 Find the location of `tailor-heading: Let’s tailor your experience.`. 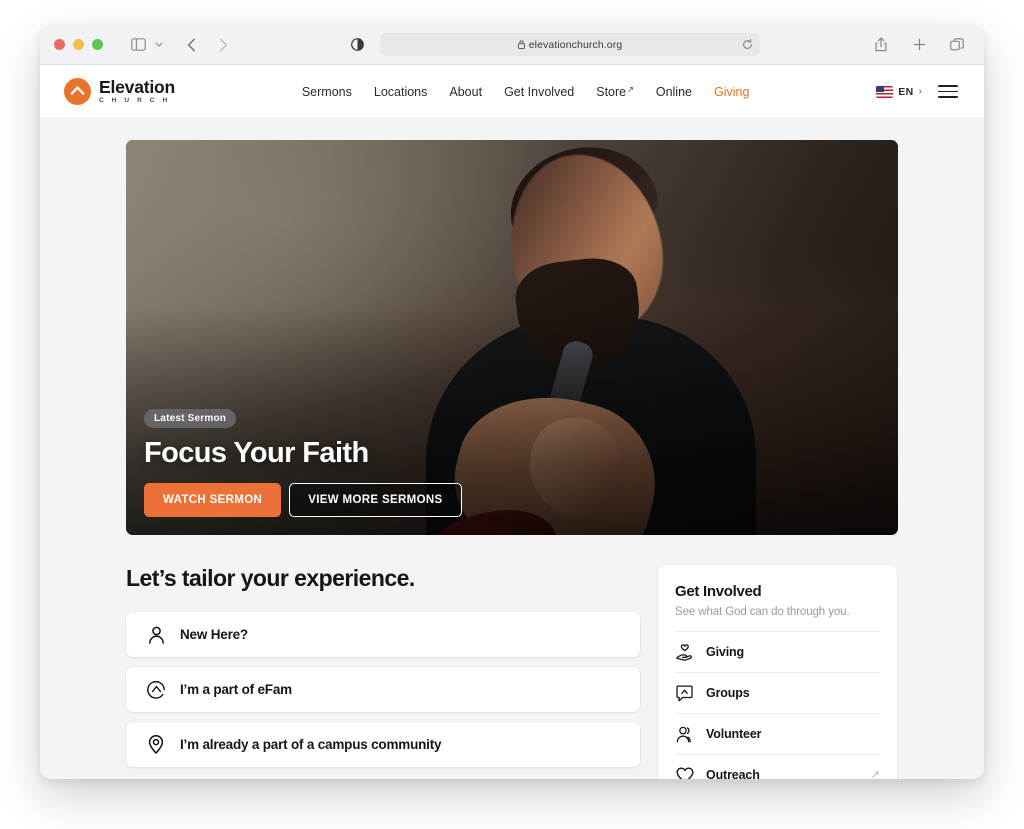

tailor-heading: Let’s tailor your experience. is located at coordinates (270, 578).